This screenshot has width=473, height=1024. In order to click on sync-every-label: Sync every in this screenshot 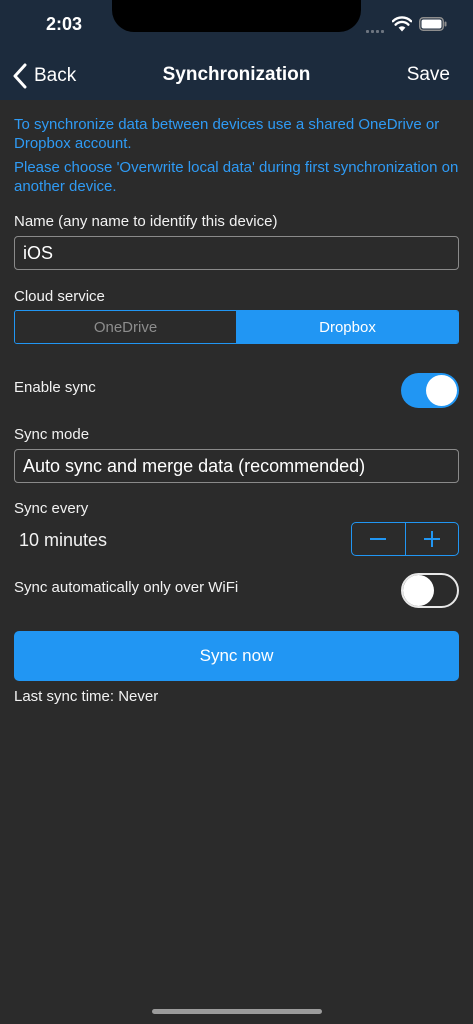, I will do `click(51, 508)`.